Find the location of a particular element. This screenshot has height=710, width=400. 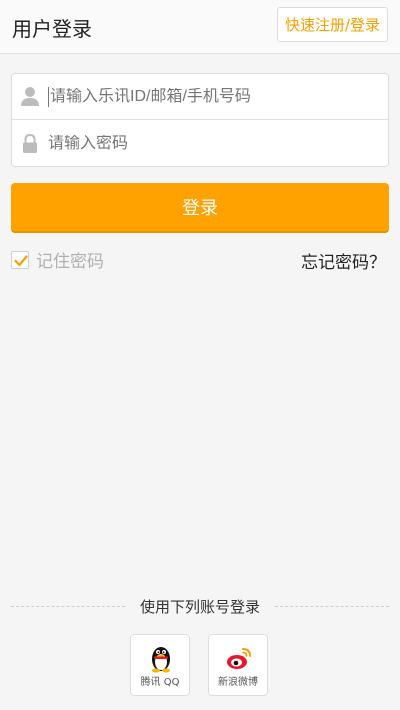

third-party-divider: 使用下列账号登录 is located at coordinates (200, 606).